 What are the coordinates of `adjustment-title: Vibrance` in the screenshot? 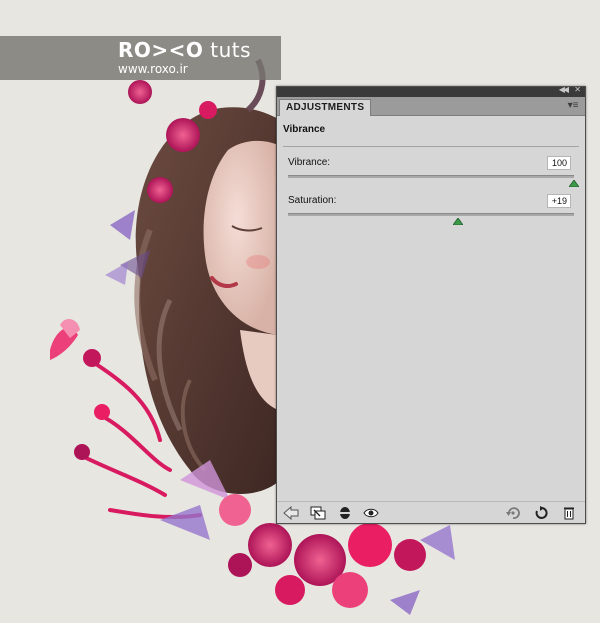 It's located at (304, 129).